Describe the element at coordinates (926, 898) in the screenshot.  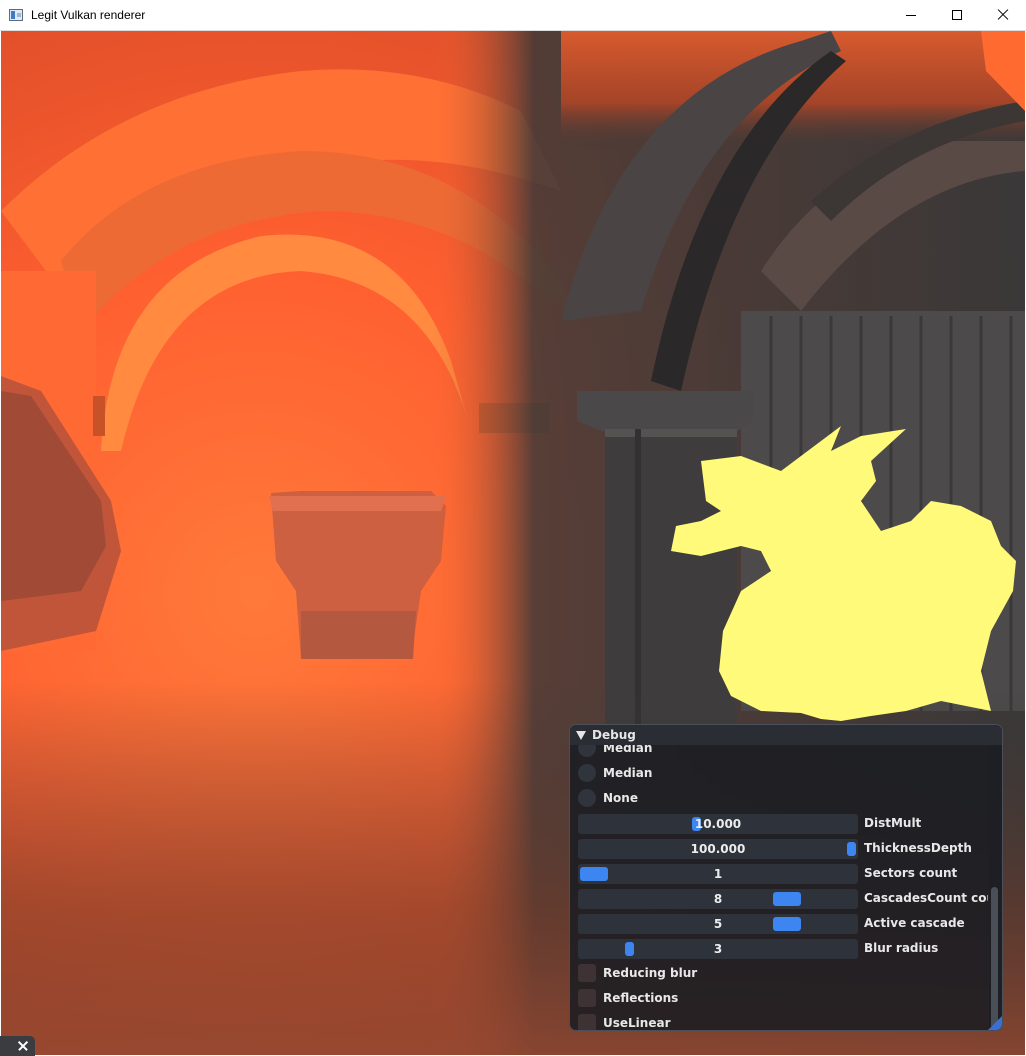
I see `slider-label: CascadesCount coun` at that location.